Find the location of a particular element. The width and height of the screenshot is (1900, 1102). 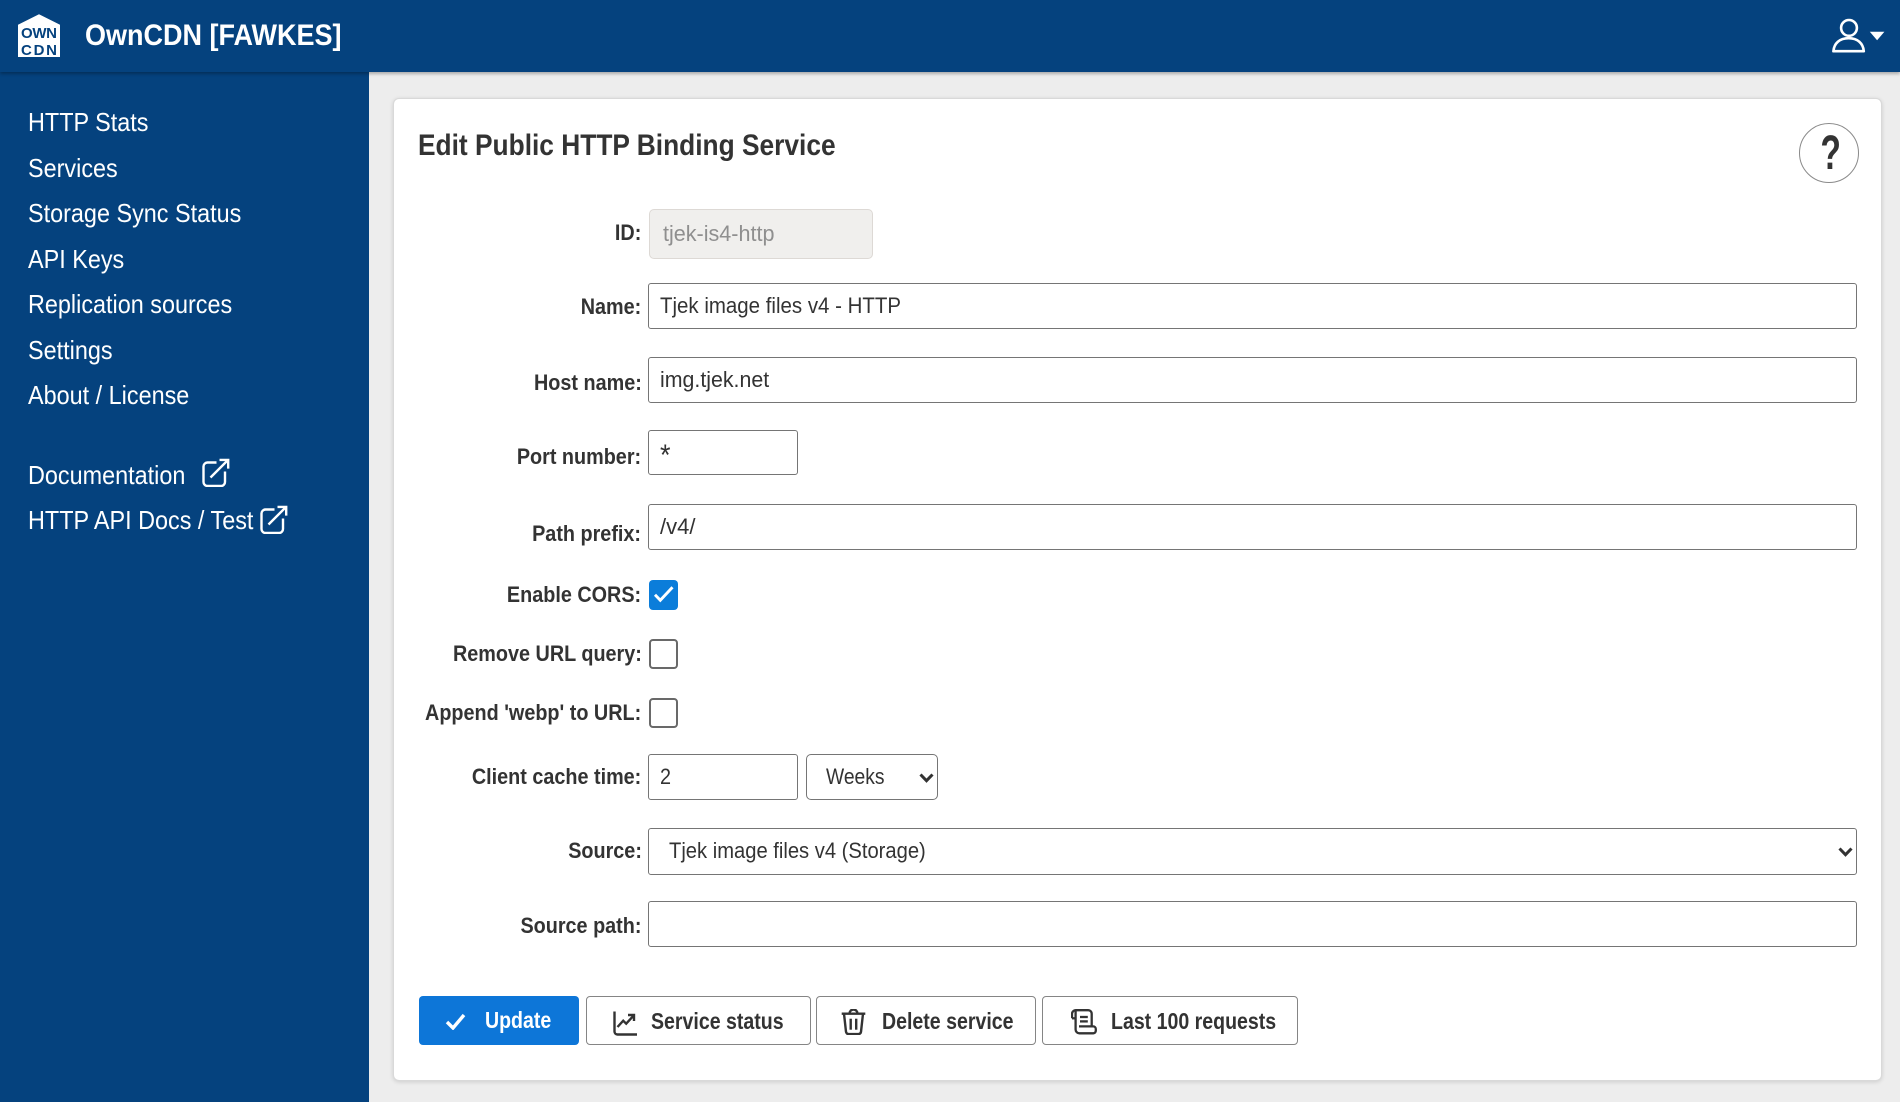

svg-text: CDN is located at coordinates (39, 49).